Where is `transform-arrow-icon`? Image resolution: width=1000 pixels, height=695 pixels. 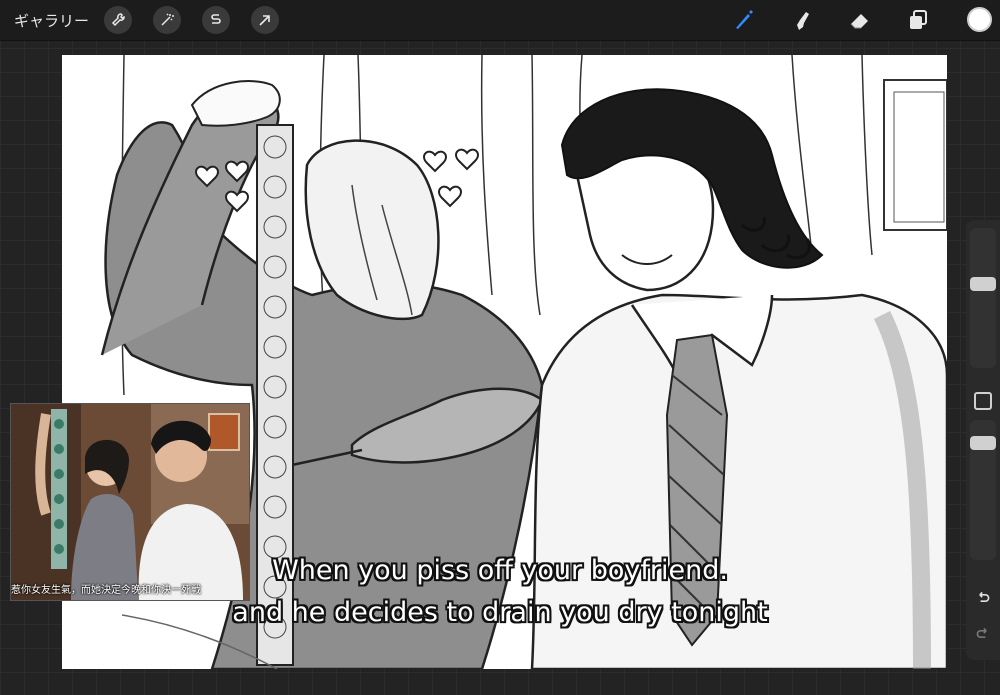 transform-arrow-icon is located at coordinates (264, 20).